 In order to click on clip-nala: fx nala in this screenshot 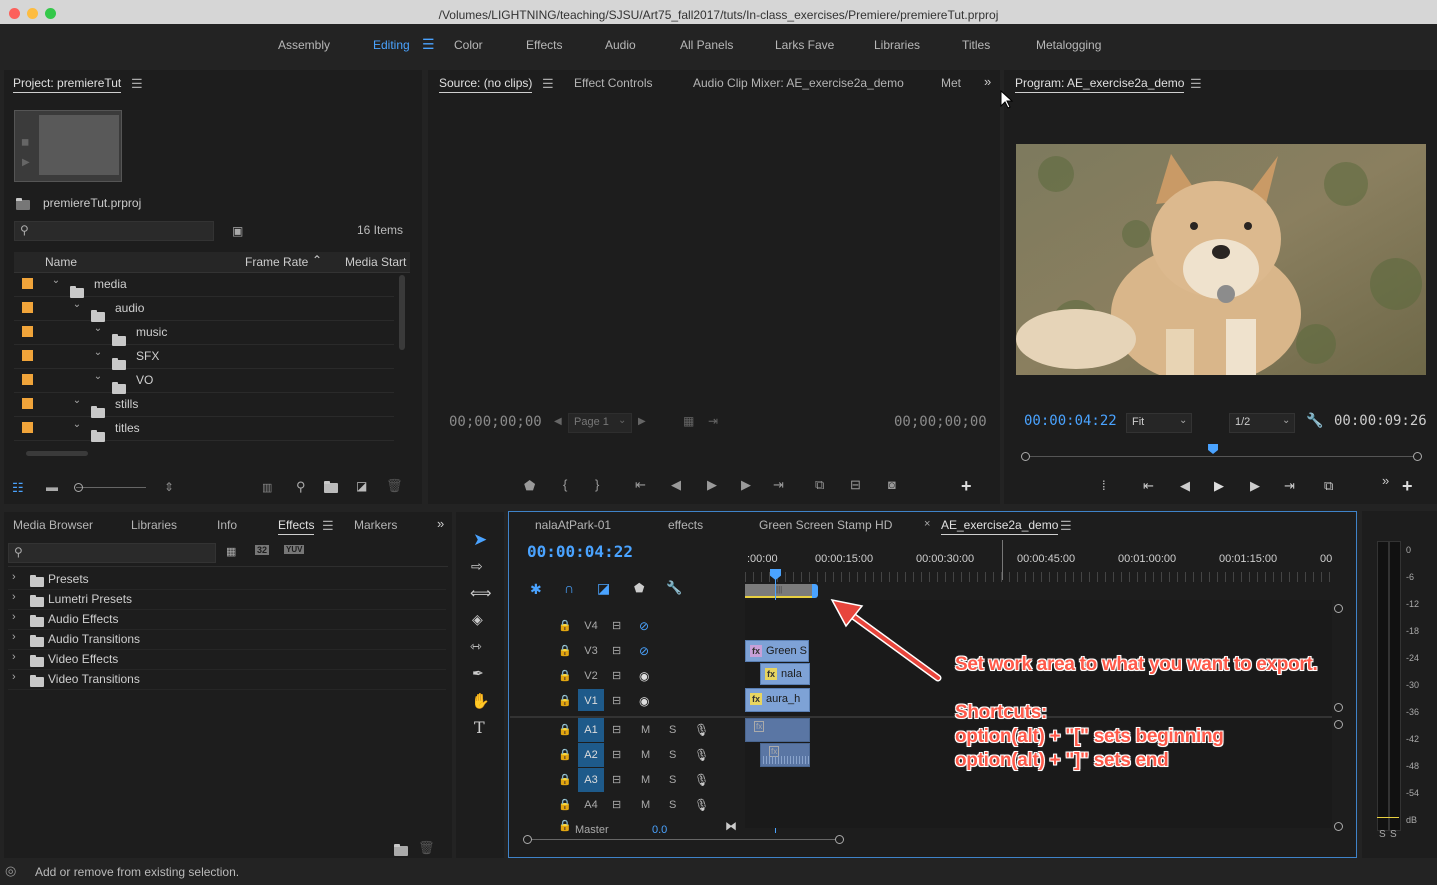, I will do `click(785, 674)`.